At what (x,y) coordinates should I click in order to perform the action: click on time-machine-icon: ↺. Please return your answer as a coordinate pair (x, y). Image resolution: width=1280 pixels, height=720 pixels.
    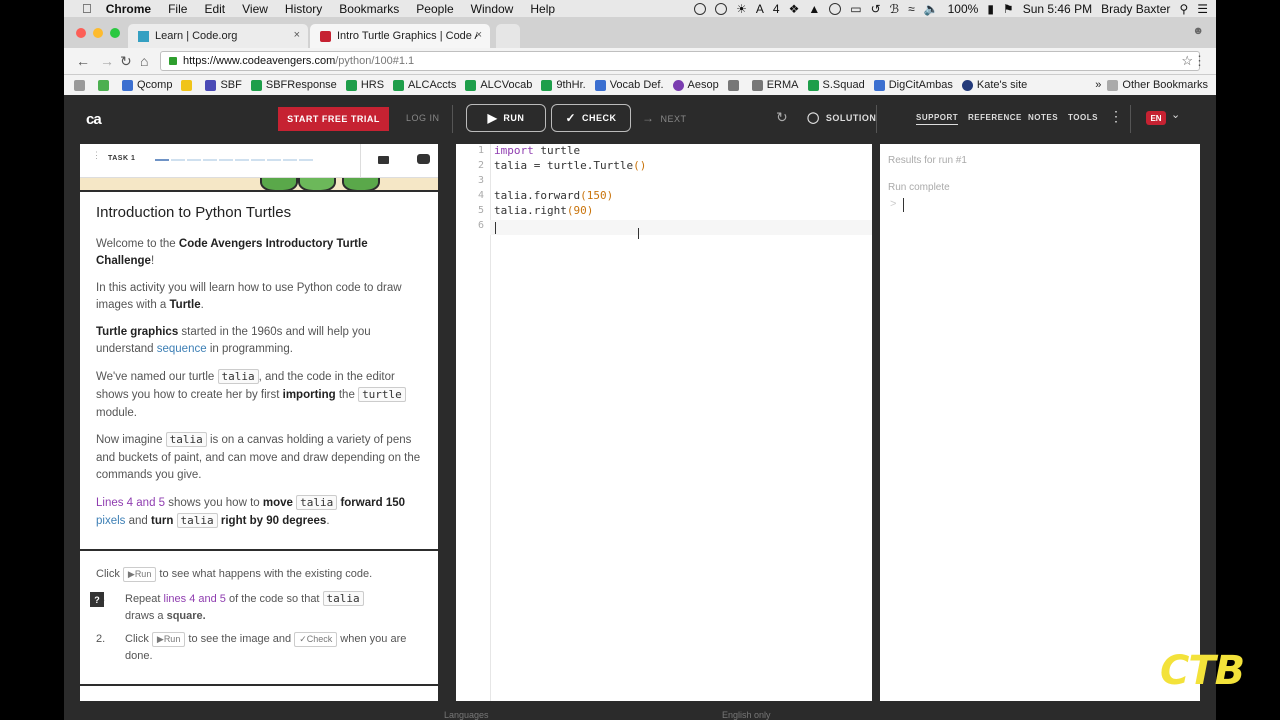
    Looking at the image, I should click on (876, 9).